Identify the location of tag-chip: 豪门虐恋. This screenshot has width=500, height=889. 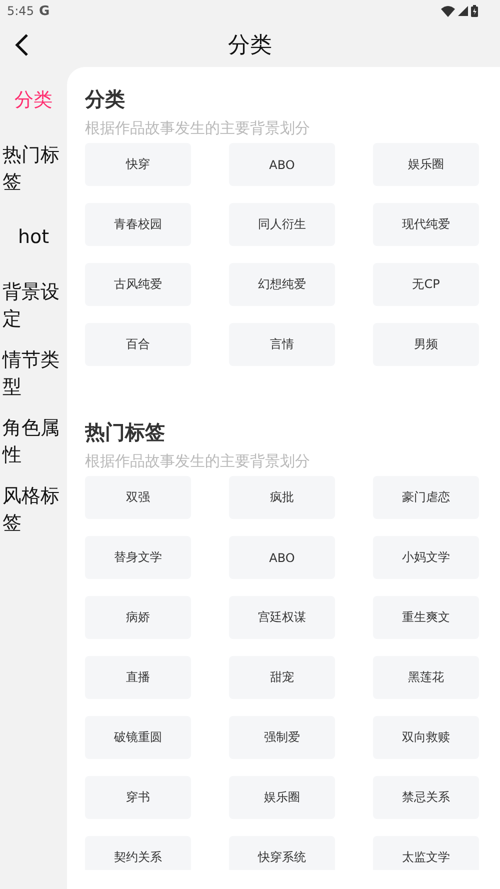
(426, 497).